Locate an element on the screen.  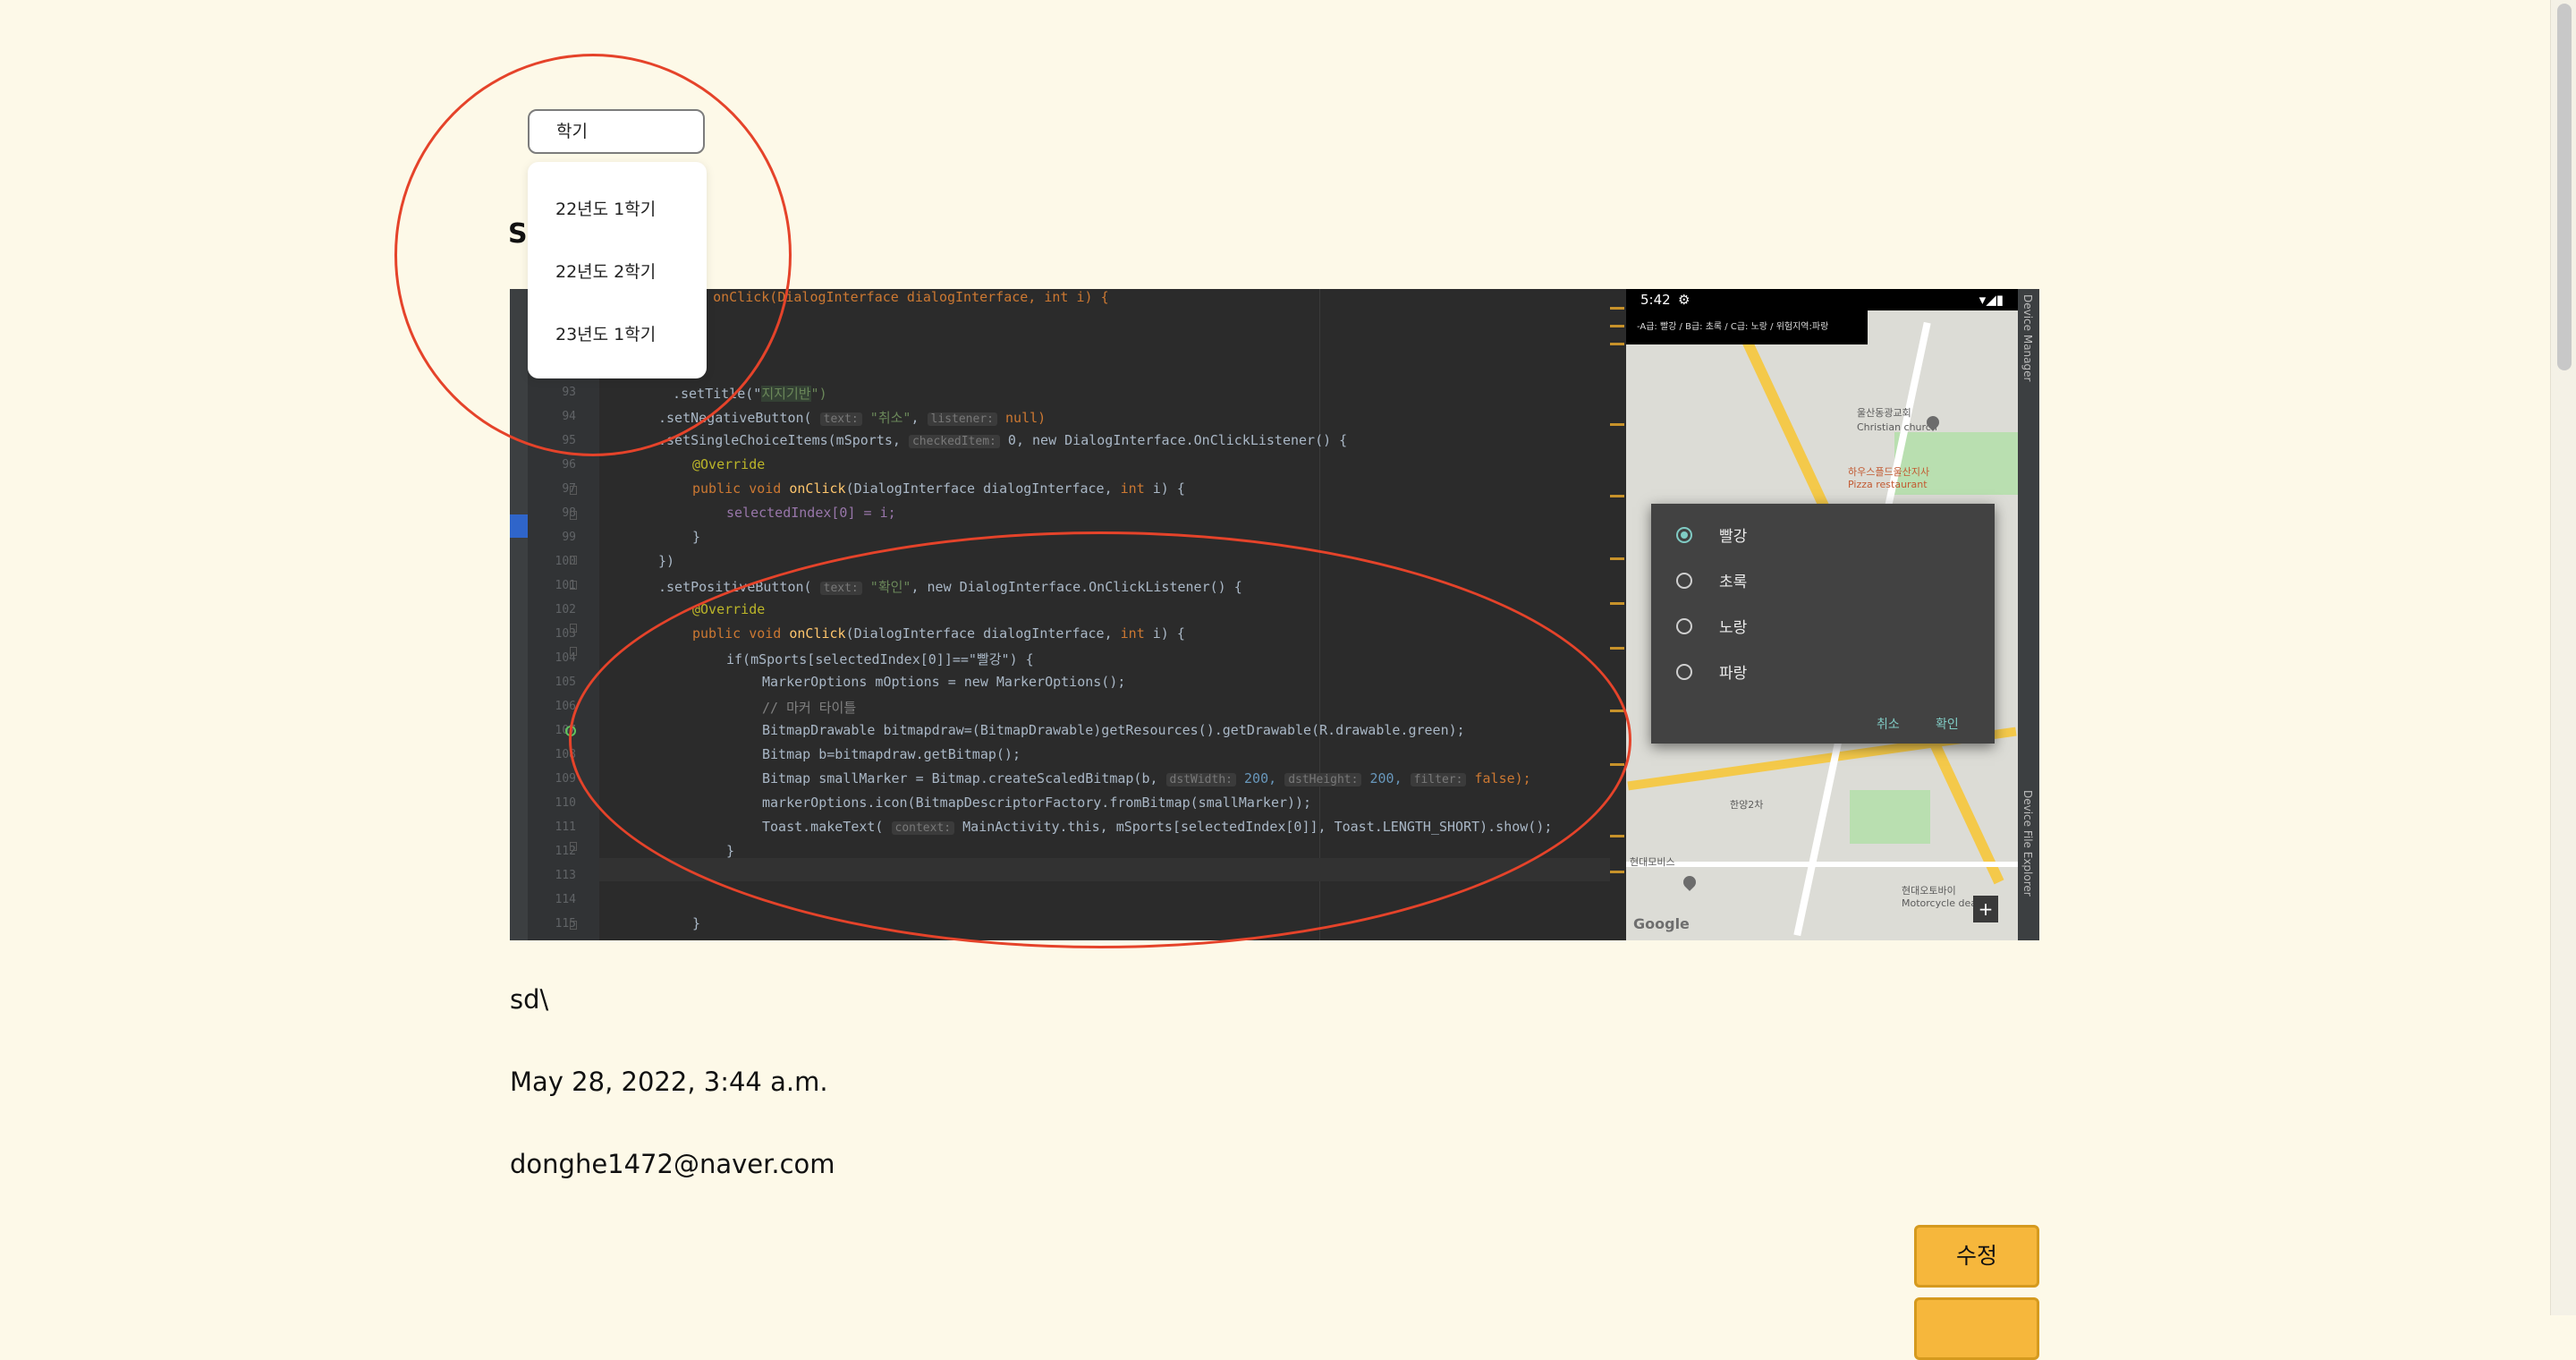
post-author-email: donghe1472@naver.com is located at coordinates (672, 1164).